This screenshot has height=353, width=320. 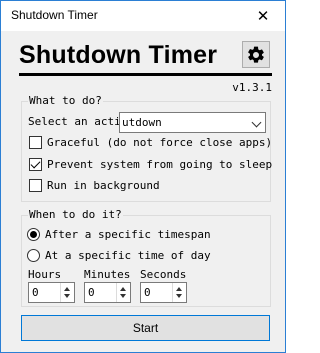 What do you see at coordinates (107, 274) in the screenshot?
I see `minutes-label: Minutes` at bounding box center [107, 274].